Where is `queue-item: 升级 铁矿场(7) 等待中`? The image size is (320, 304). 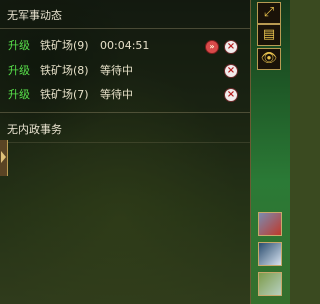 queue-item: 升级 铁矿场(7) 等待中 is located at coordinates (128, 95).